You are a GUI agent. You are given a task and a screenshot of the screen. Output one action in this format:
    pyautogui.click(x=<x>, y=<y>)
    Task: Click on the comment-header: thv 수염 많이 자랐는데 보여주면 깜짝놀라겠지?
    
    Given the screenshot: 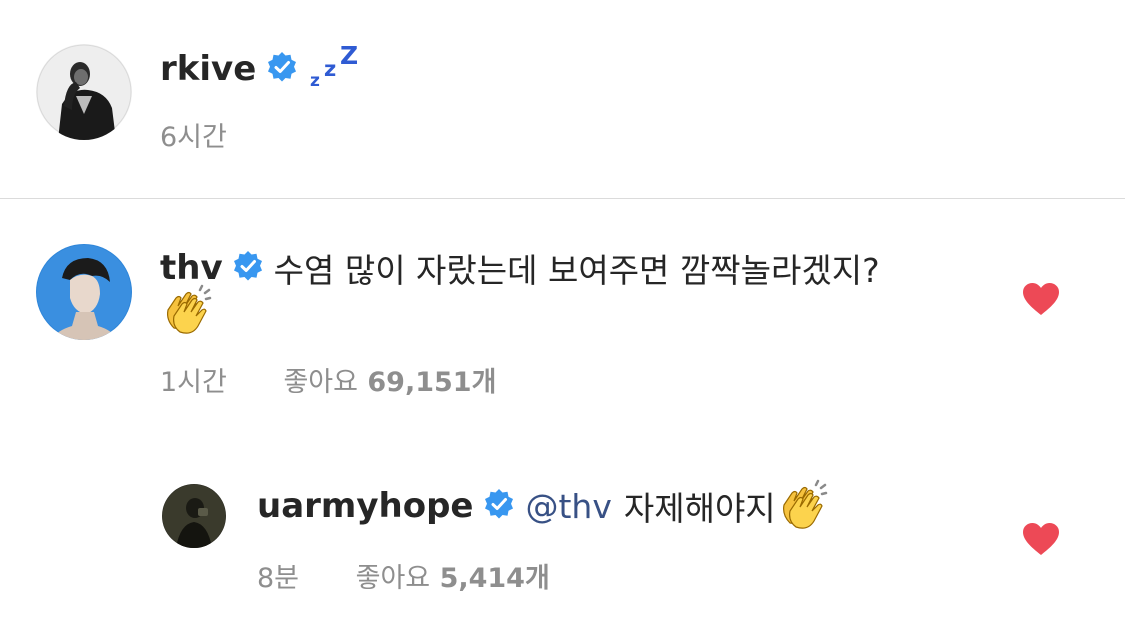 What is the action you would take?
    pyautogui.click(x=520, y=268)
    